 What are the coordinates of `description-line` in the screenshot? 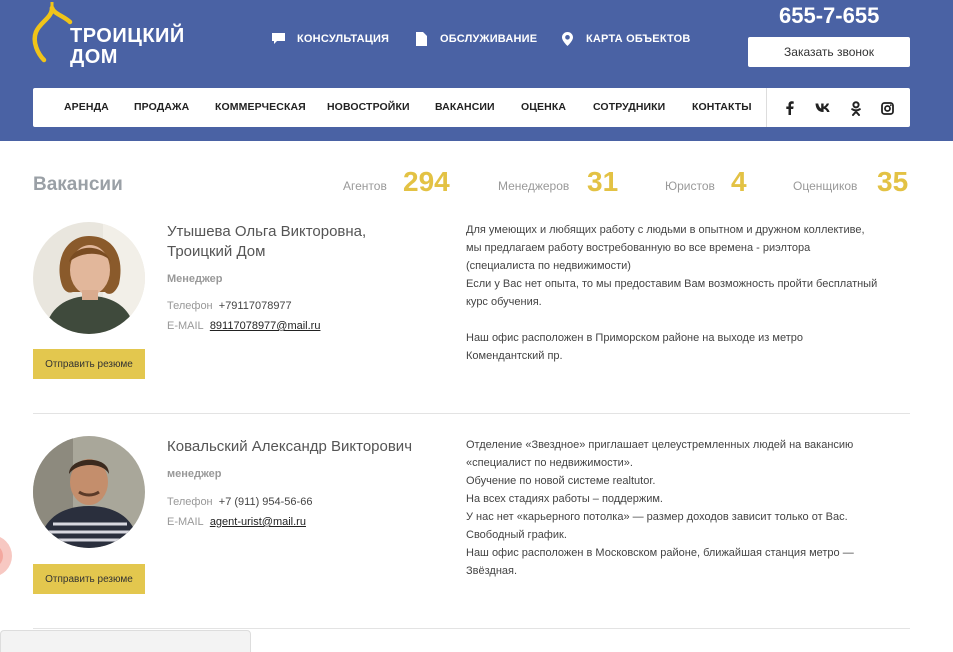 It's located at (690, 320).